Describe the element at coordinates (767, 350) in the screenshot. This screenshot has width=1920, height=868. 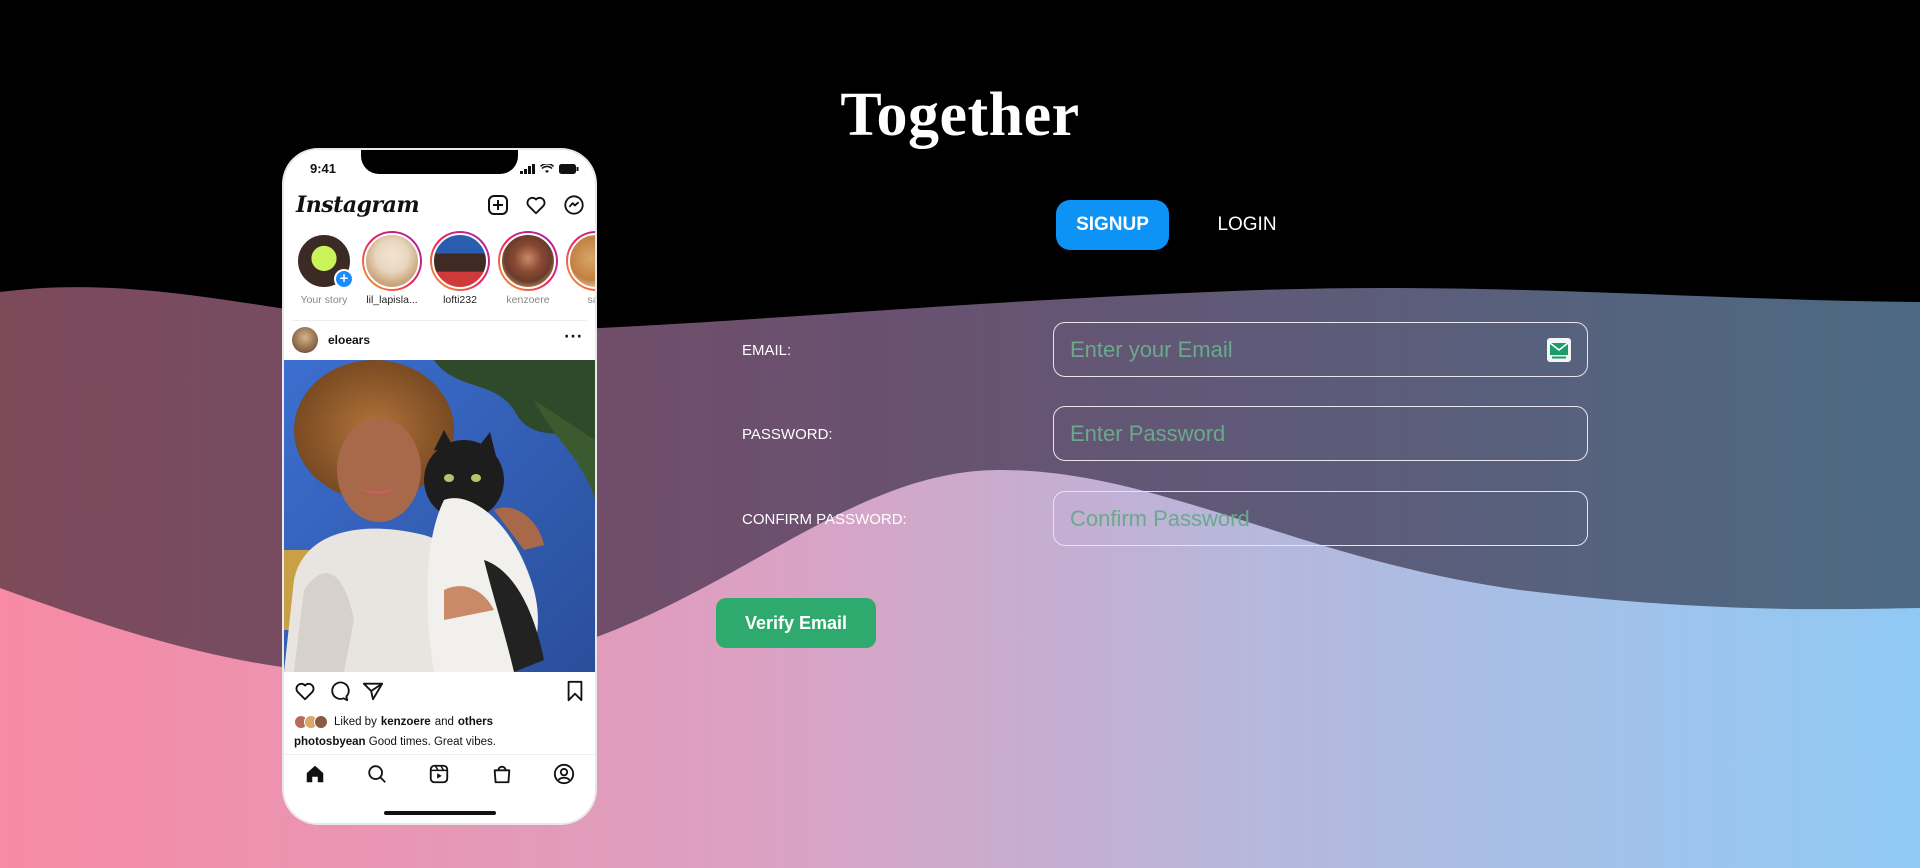
I see `email-label: EMAIL:` at that location.